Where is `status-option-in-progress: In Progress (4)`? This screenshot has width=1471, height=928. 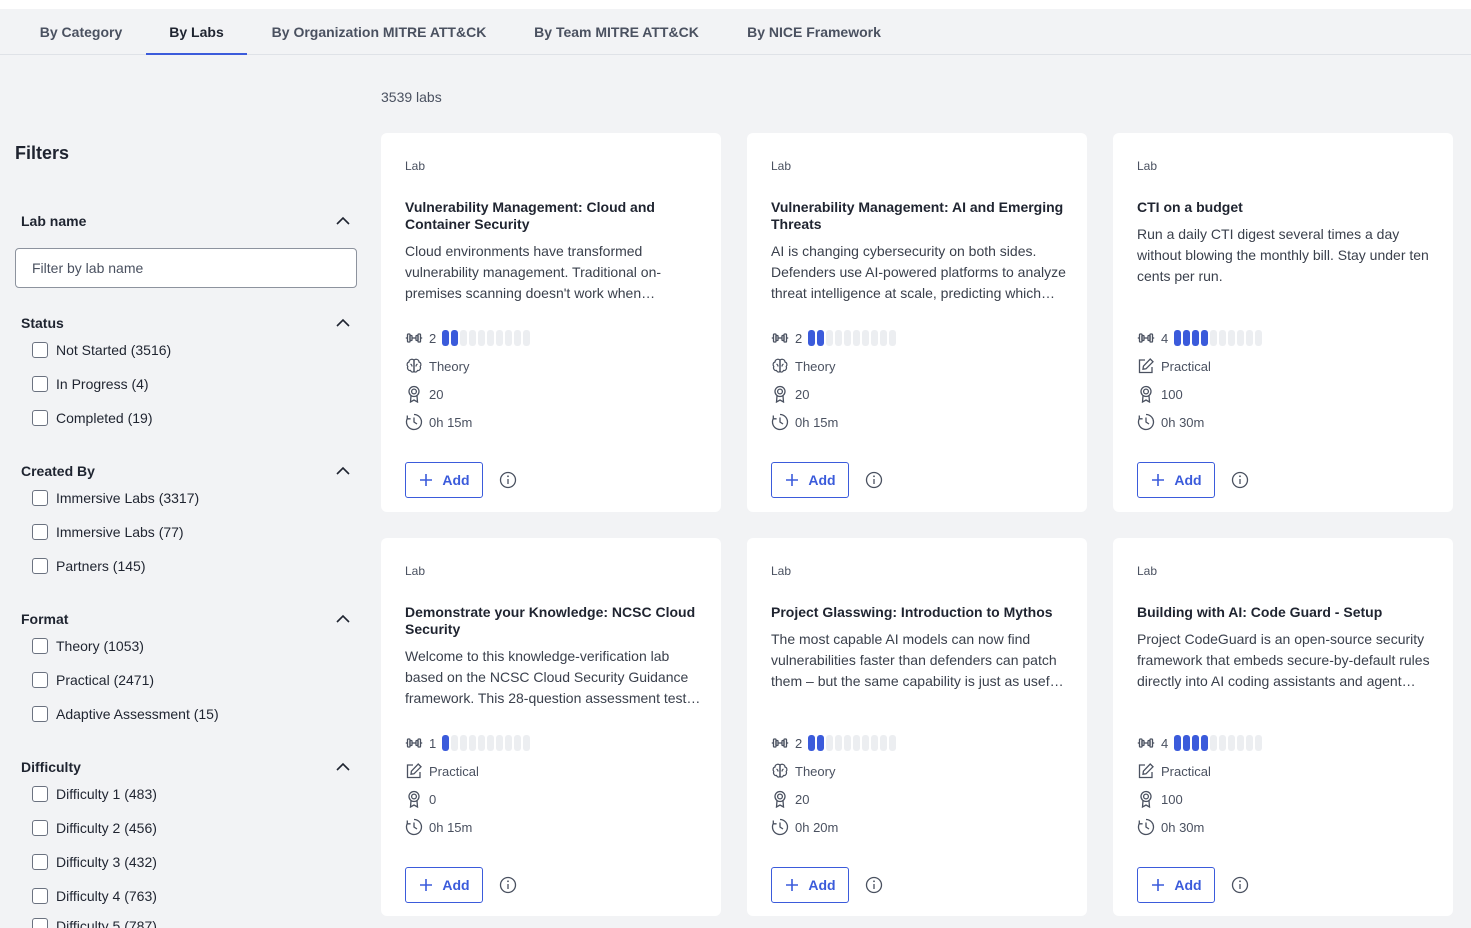
status-option-in-progress: In Progress (4) is located at coordinates (90, 384).